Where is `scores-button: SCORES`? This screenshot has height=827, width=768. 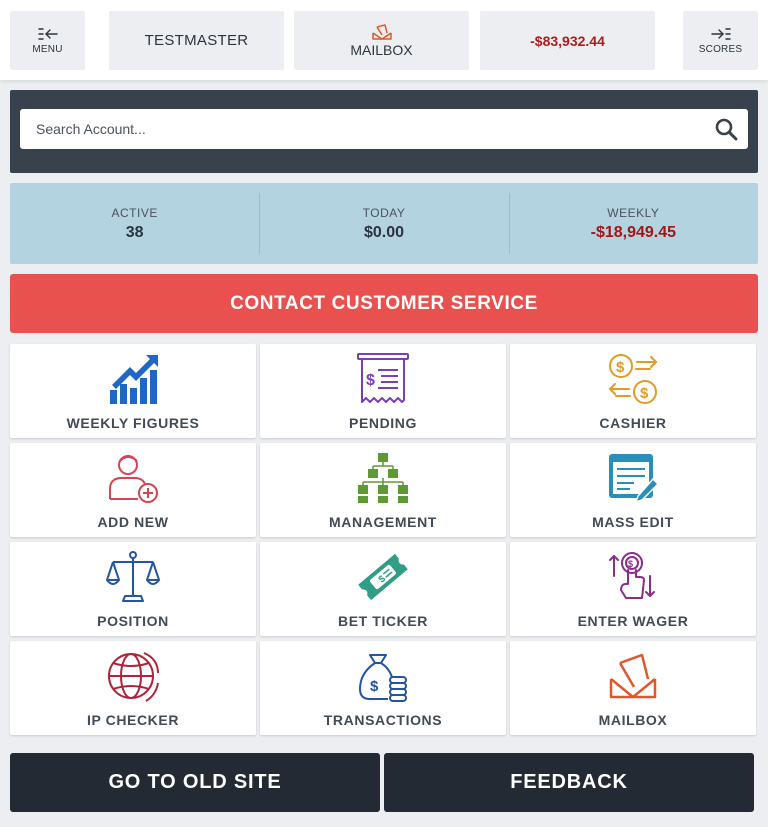
scores-button: SCORES is located at coordinates (720, 40).